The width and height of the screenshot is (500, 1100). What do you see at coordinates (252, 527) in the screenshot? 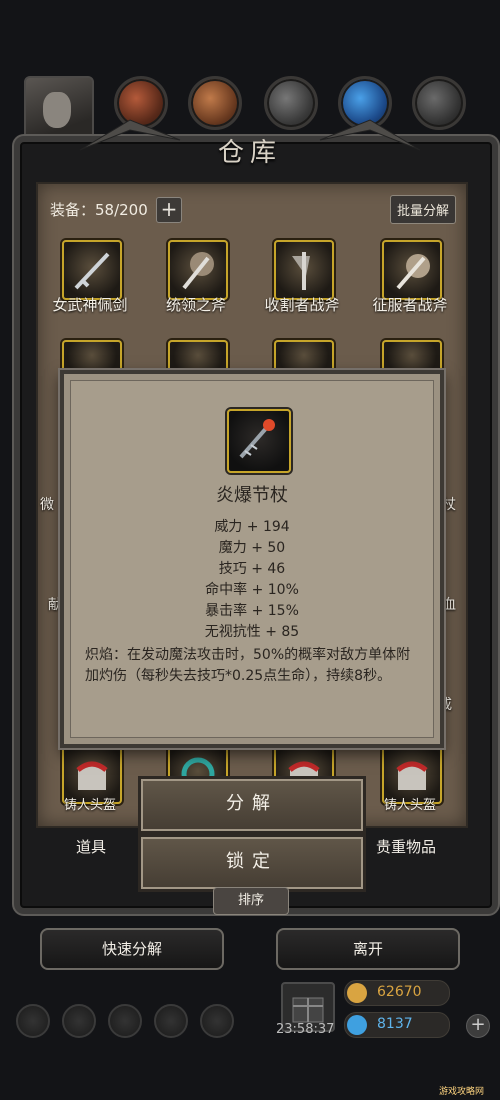
I see `stat-line: 威力 + 194` at bounding box center [252, 527].